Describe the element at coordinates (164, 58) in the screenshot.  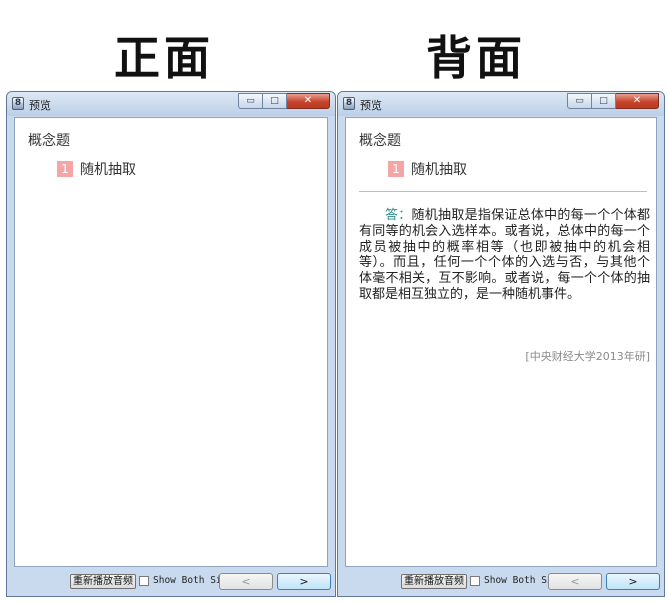
I see `front-heading: 正面` at that location.